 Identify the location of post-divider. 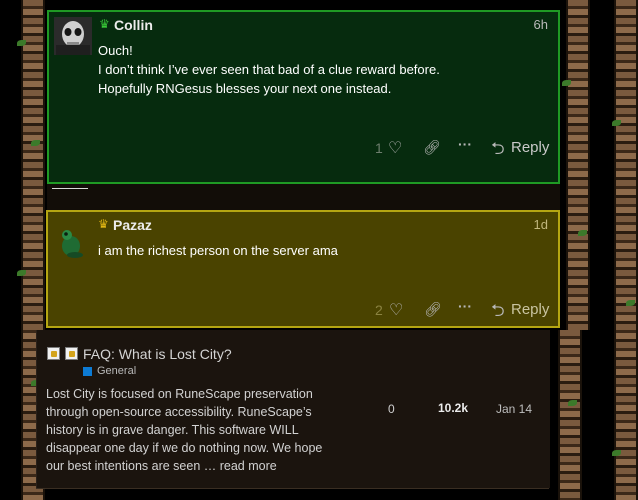
(303, 197).